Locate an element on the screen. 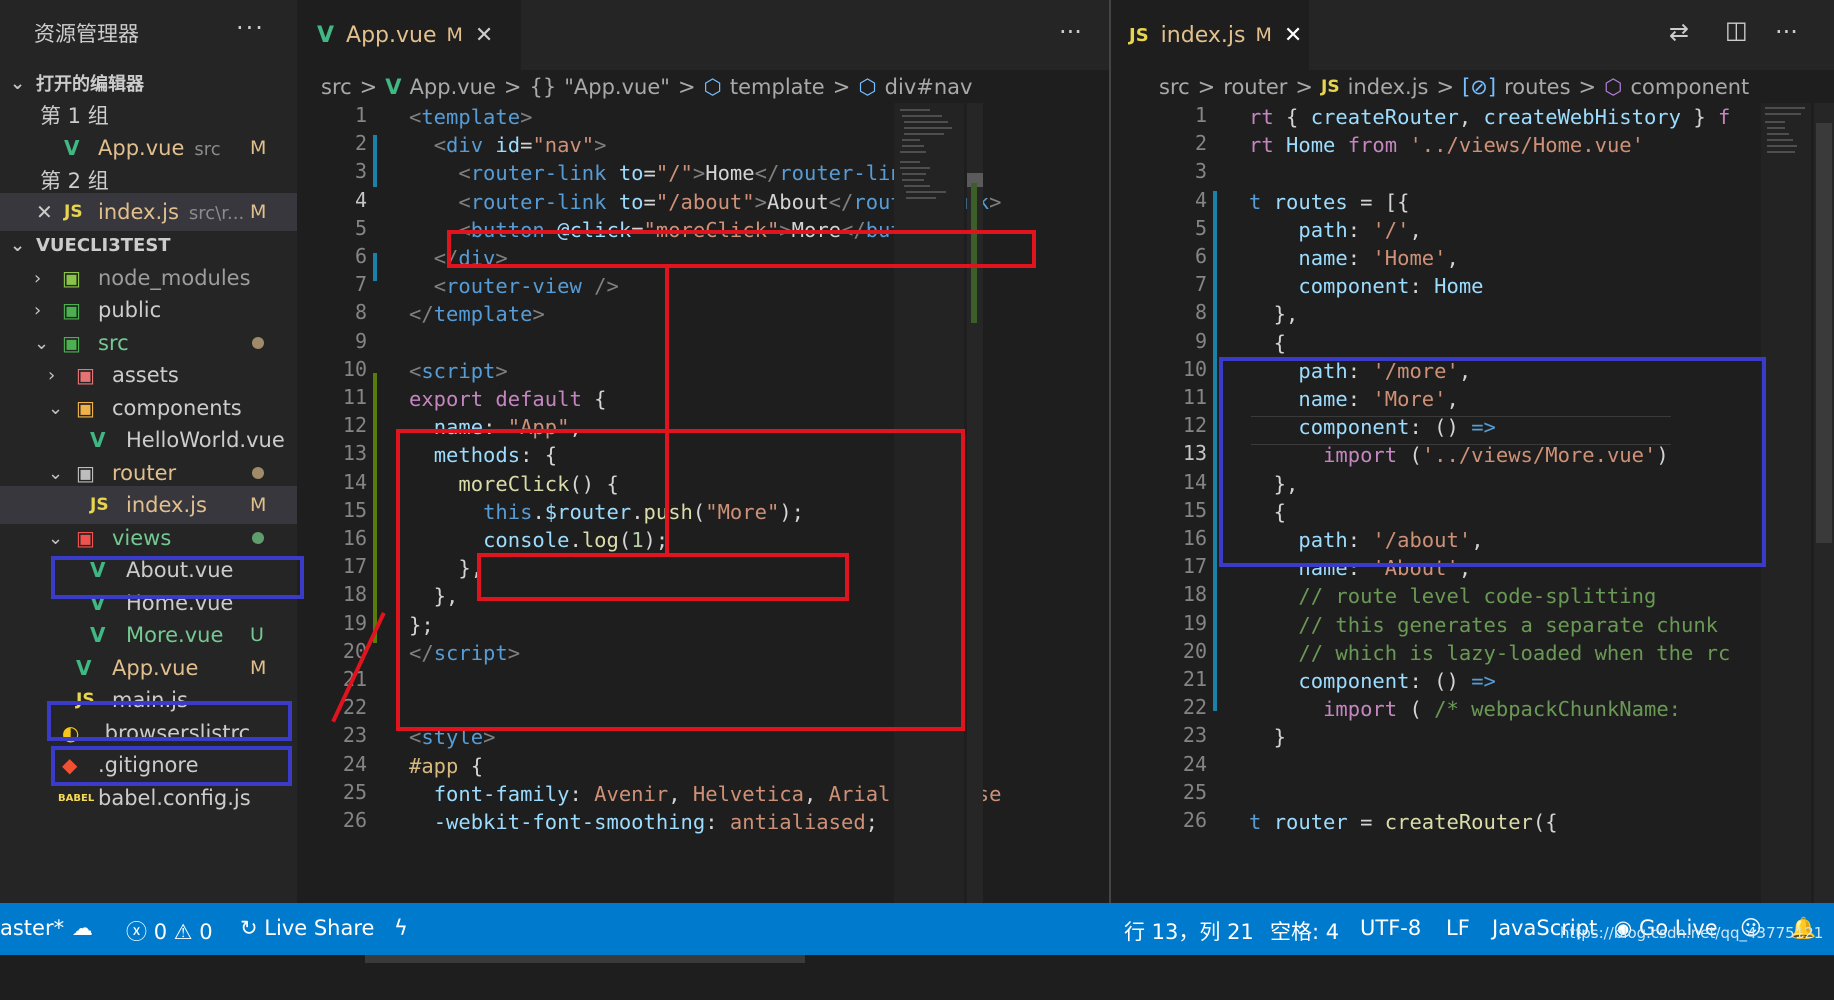 This screenshot has height=1000, width=1834. encoding: UTF-8 is located at coordinates (1390, 928).